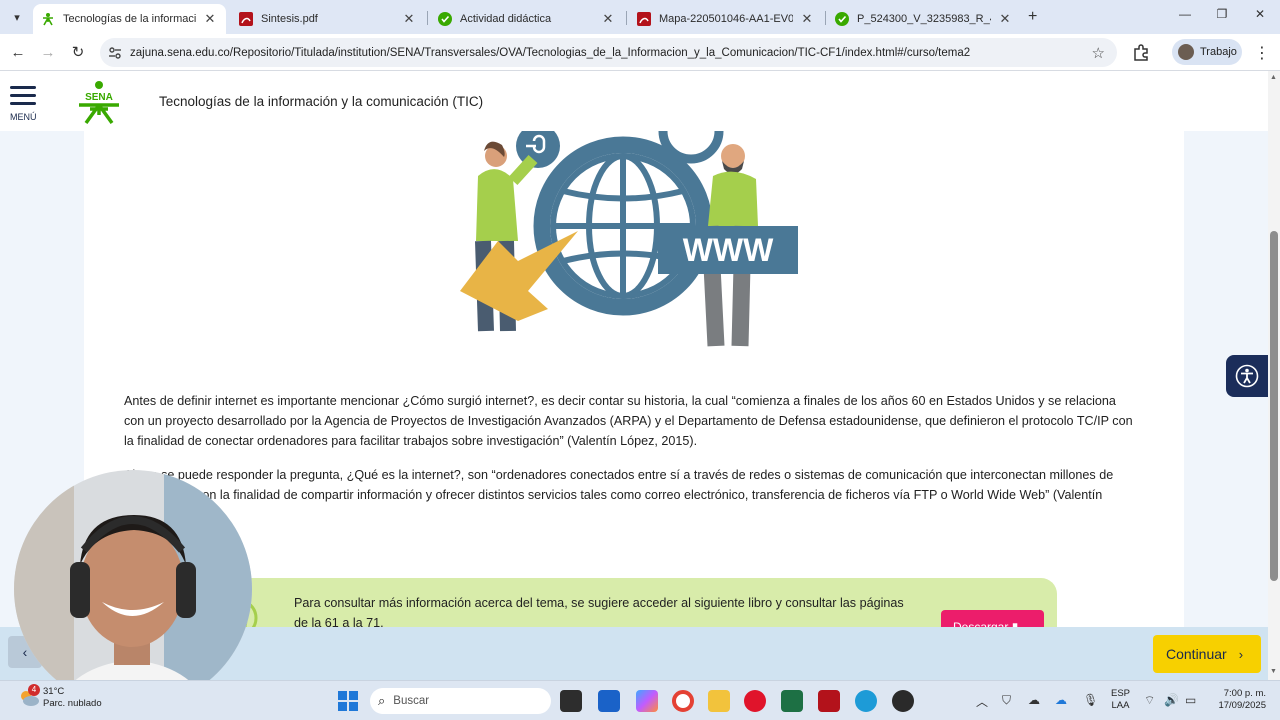 This screenshot has height=720, width=1280. I want to click on copilot-icon, so click(647, 701).